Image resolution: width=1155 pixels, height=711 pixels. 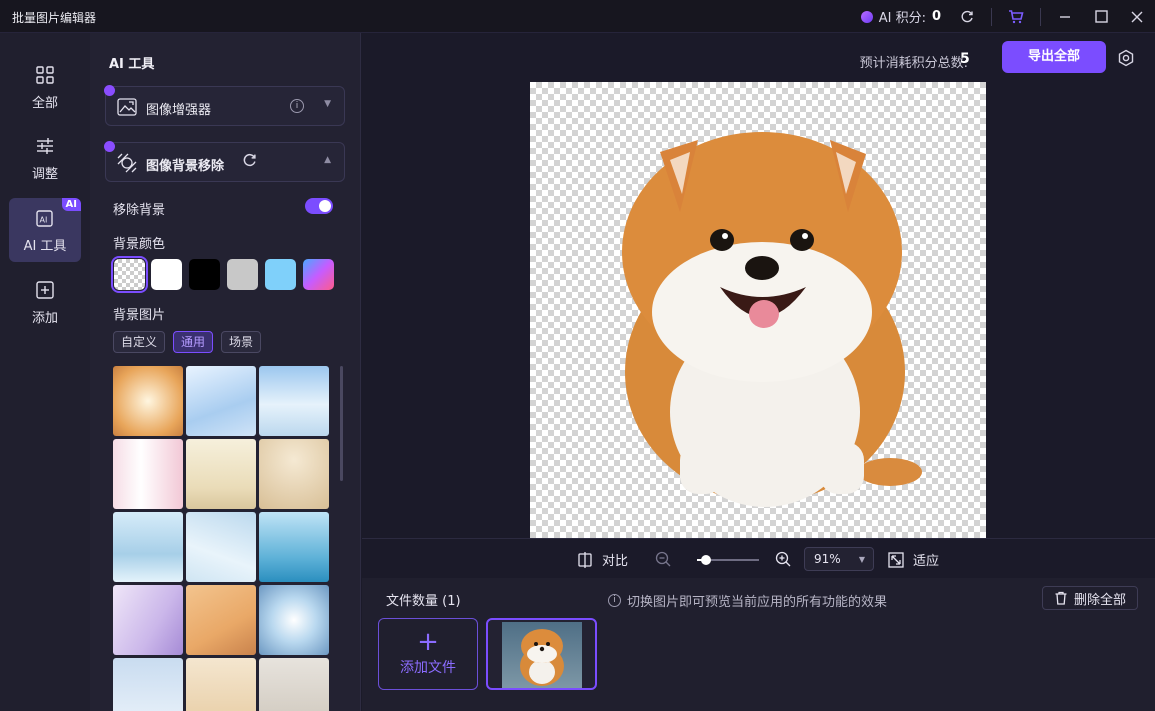 What do you see at coordinates (827, 559) in the screenshot?
I see `zoom-value: 91%` at bounding box center [827, 559].